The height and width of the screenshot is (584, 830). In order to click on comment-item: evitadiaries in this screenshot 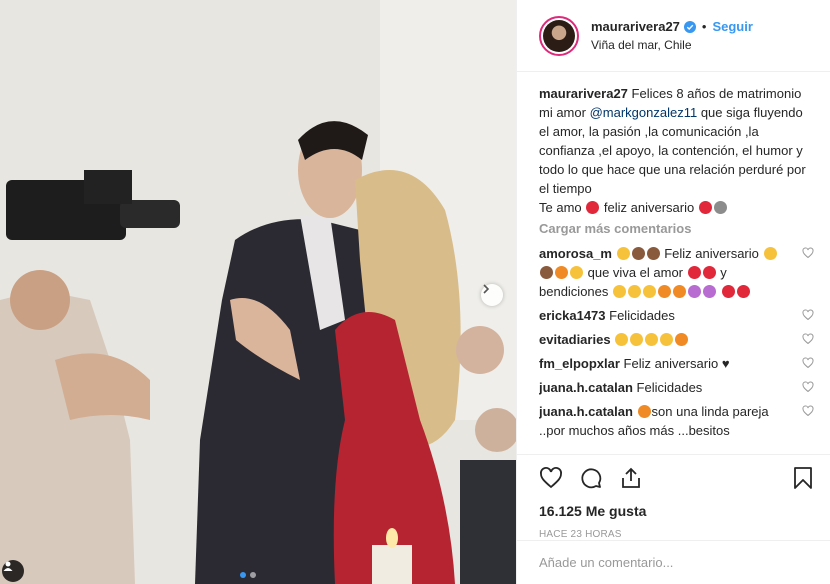, I will do `click(677, 339)`.